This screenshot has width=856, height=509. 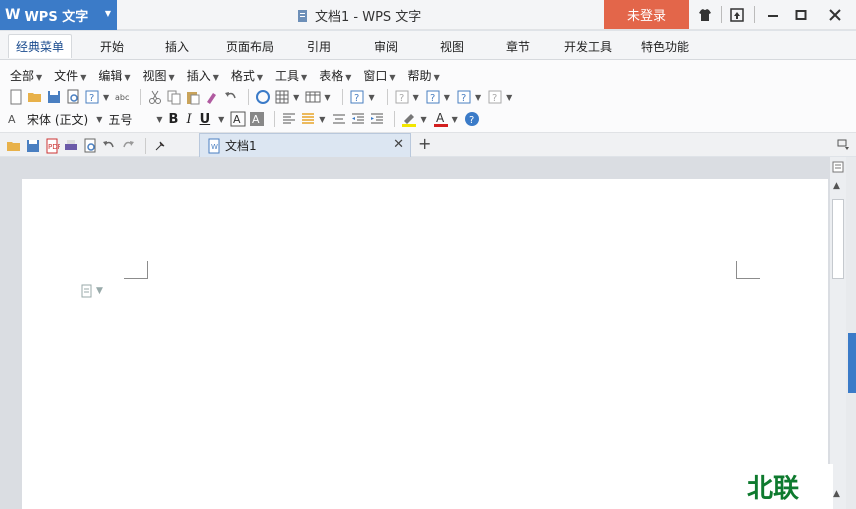 I want to click on document-tab: W 文档1 ✕, so click(x=305, y=145).